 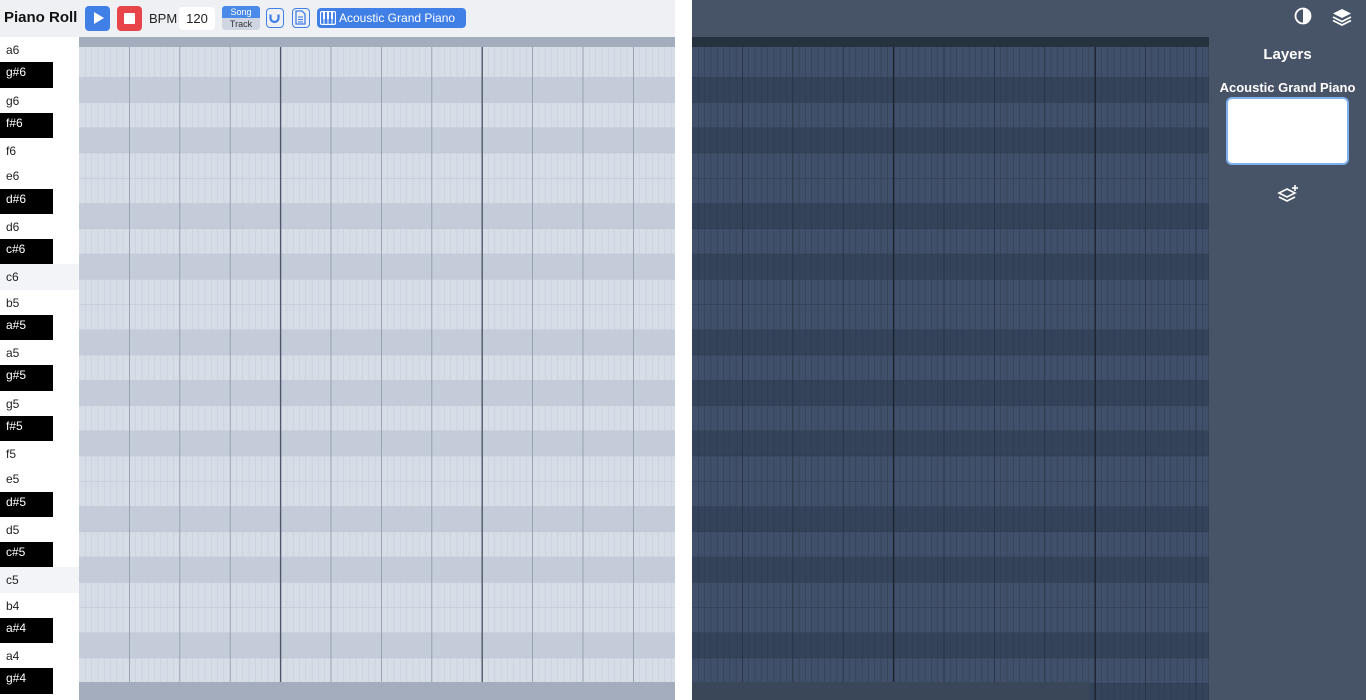 What do you see at coordinates (1288, 195) in the screenshot?
I see `add-layer-icon` at bounding box center [1288, 195].